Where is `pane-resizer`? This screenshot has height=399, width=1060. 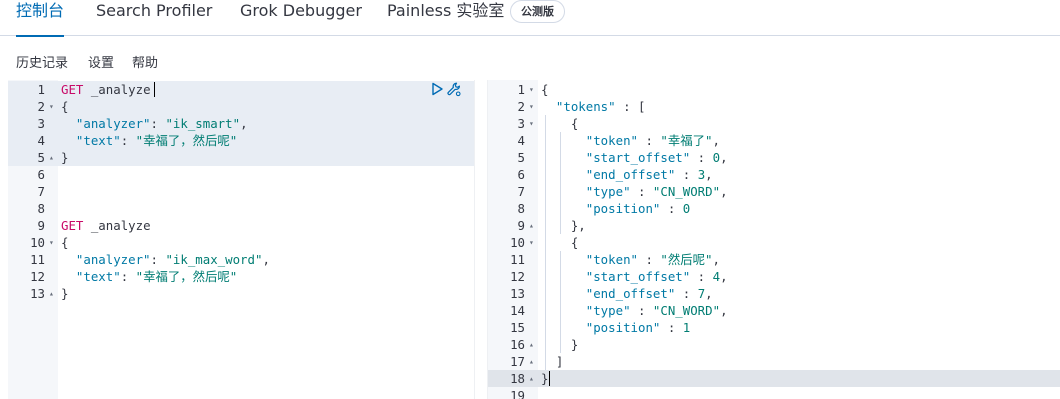
pane-resizer is located at coordinates (481, 239).